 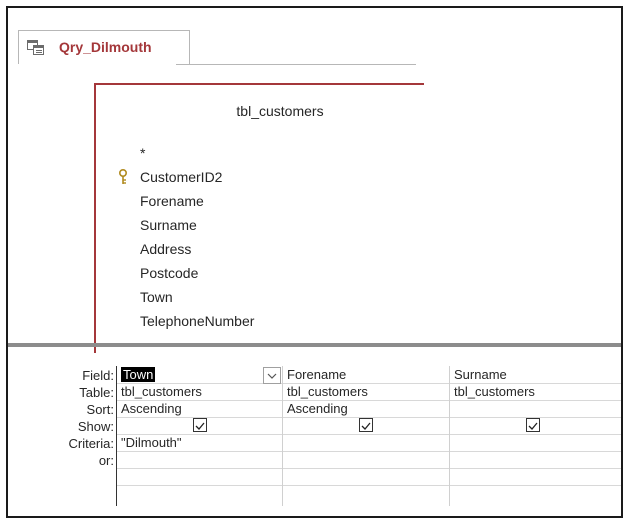 I want to click on chevron-down-icon, so click(x=272, y=376).